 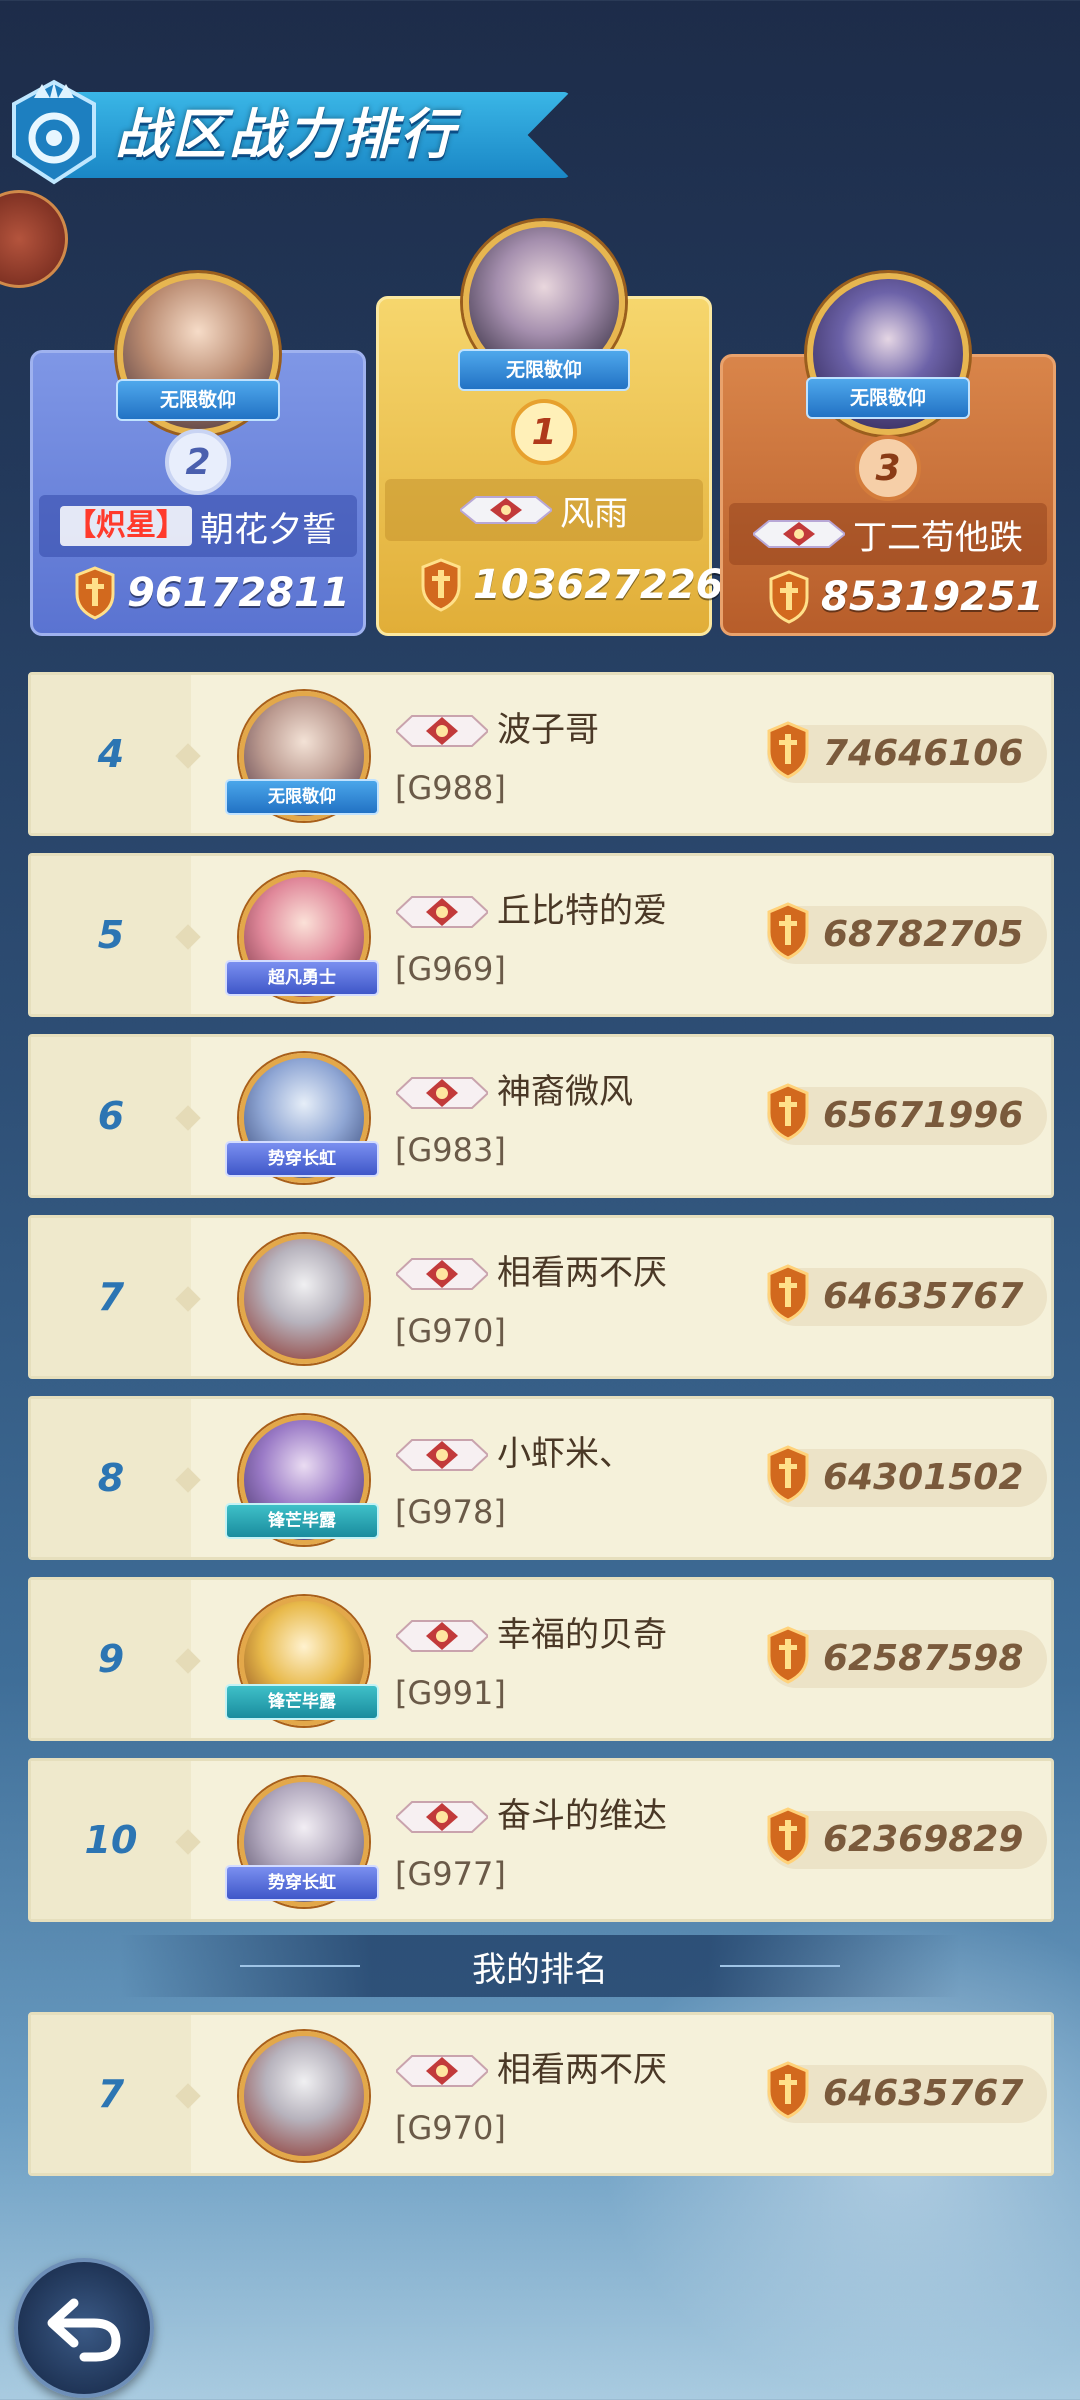 I want to click on back-button, so click(x=84, y=2328).